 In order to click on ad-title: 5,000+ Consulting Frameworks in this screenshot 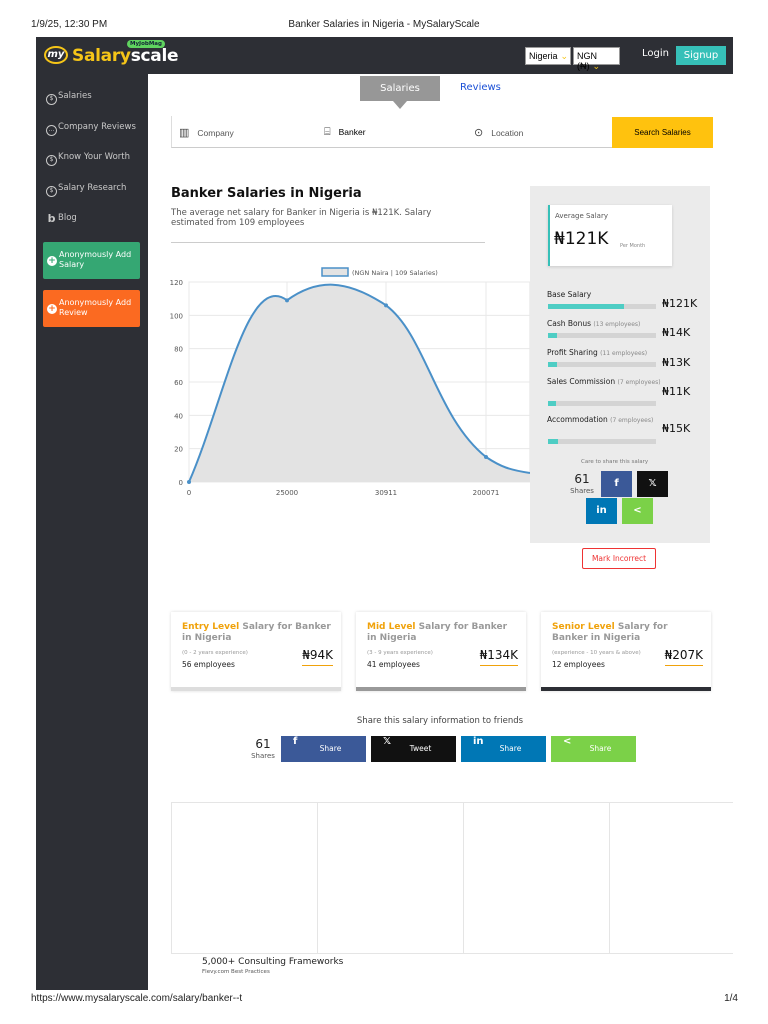, I will do `click(272, 962)`.